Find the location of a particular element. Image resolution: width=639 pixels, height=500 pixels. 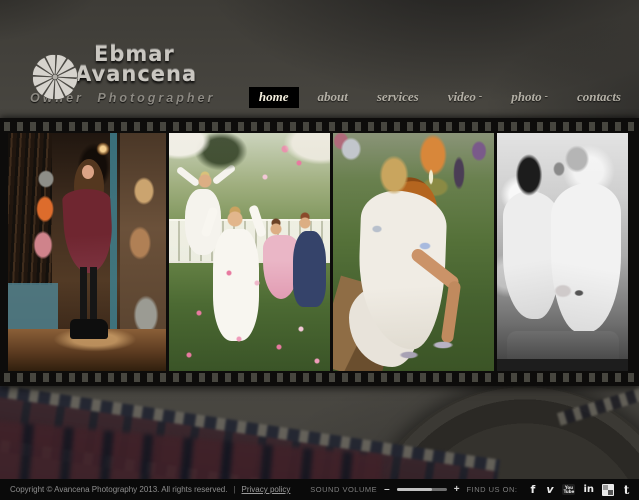

social-icons: f v You Tube in t is located at coordinates (579, 490).